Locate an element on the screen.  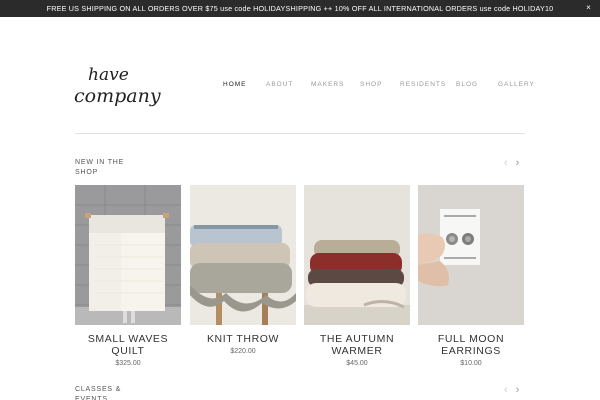
nav-item-residents: RESIDENTS is located at coordinates (423, 84).